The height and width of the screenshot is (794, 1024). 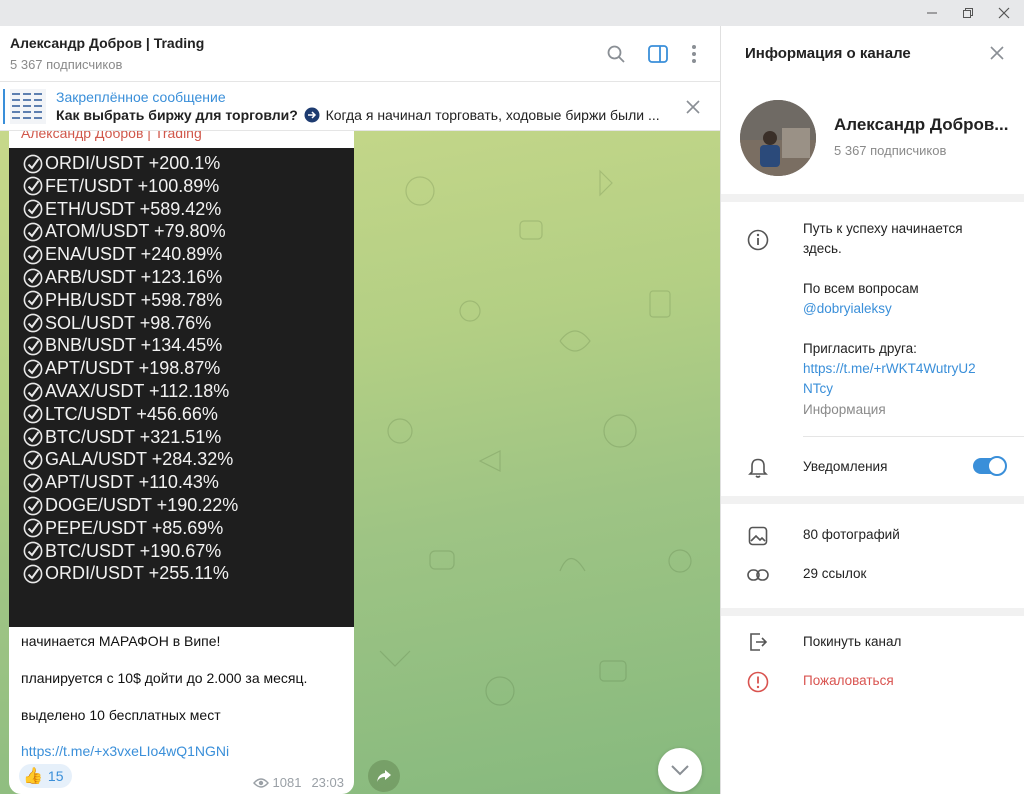 What do you see at coordinates (758, 575) in the screenshot?
I see `link-icon` at bounding box center [758, 575].